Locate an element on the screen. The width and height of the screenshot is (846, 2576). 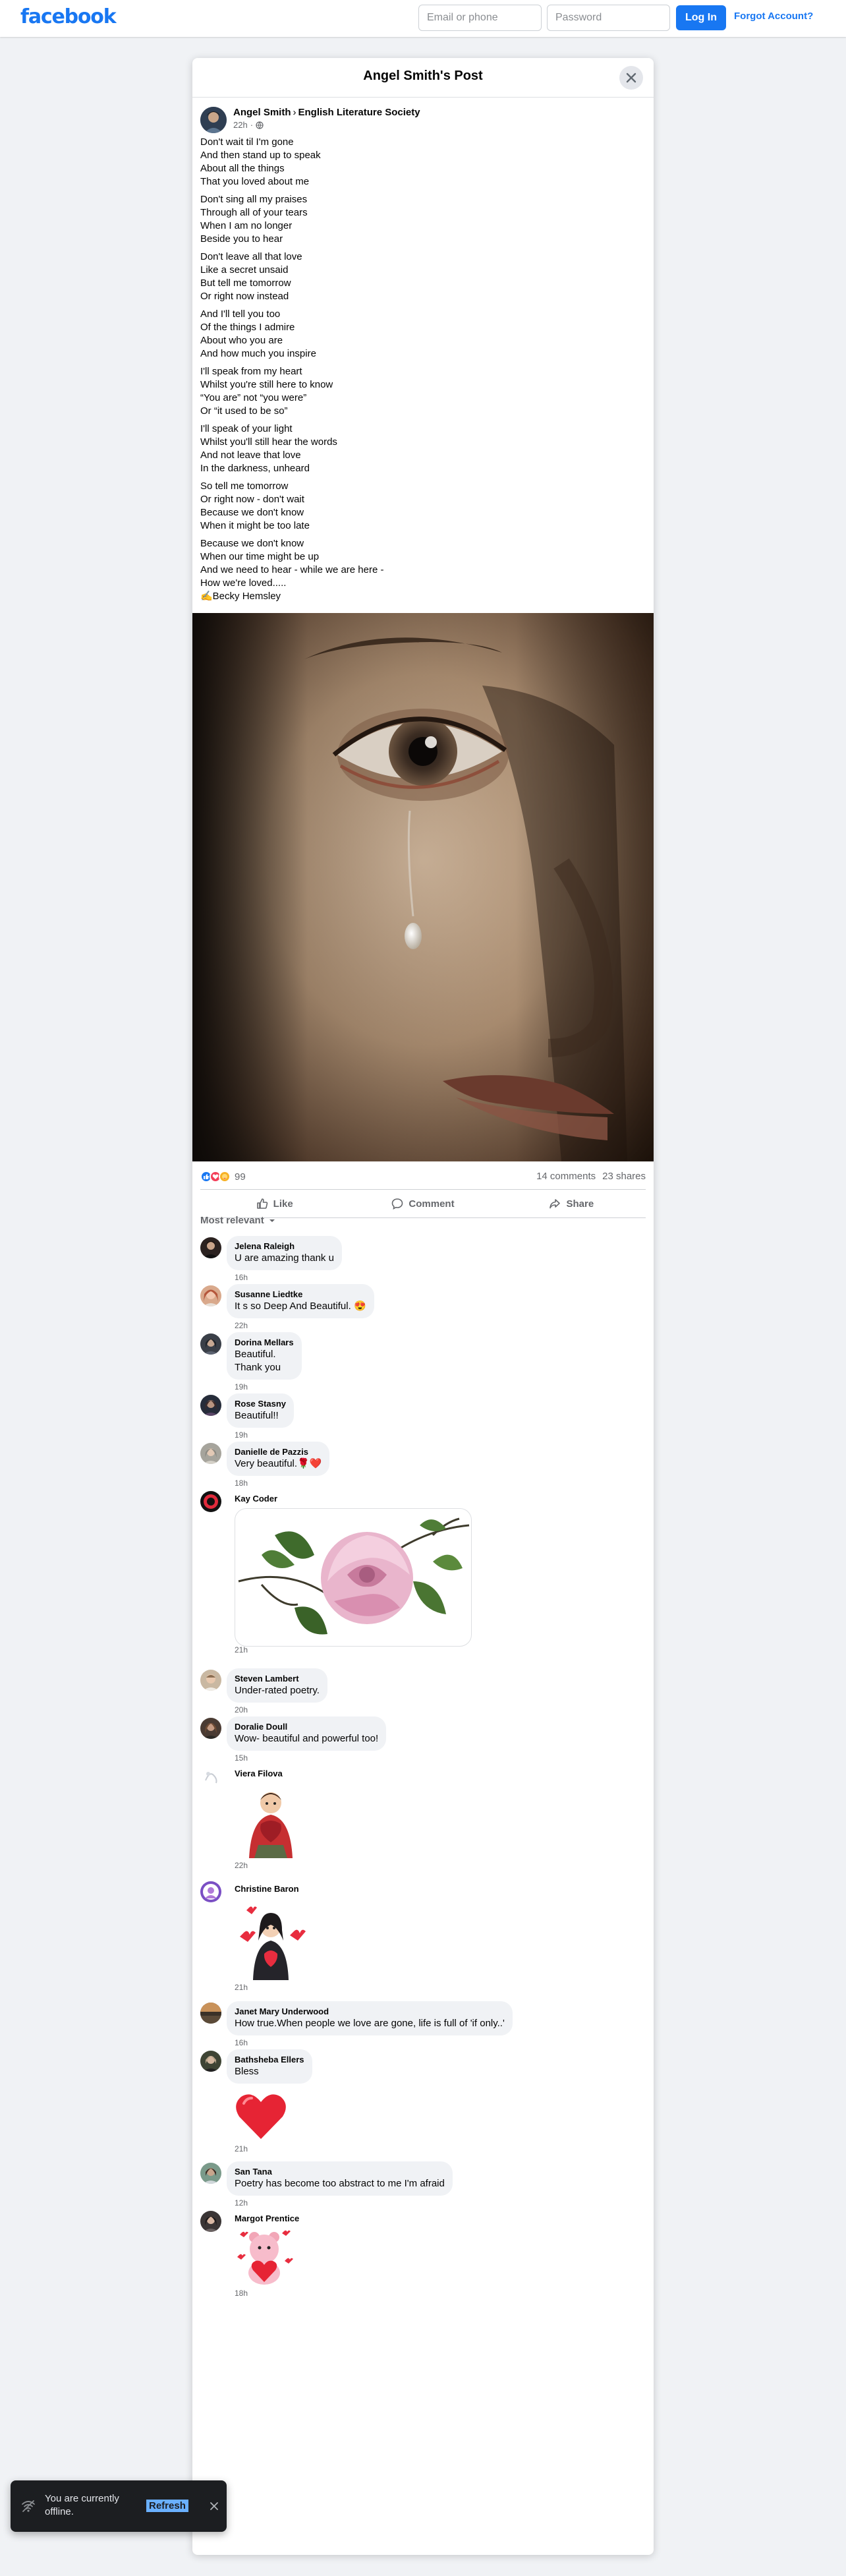
commenter-name: Jelena Raleigh is located at coordinates (284, 1246).